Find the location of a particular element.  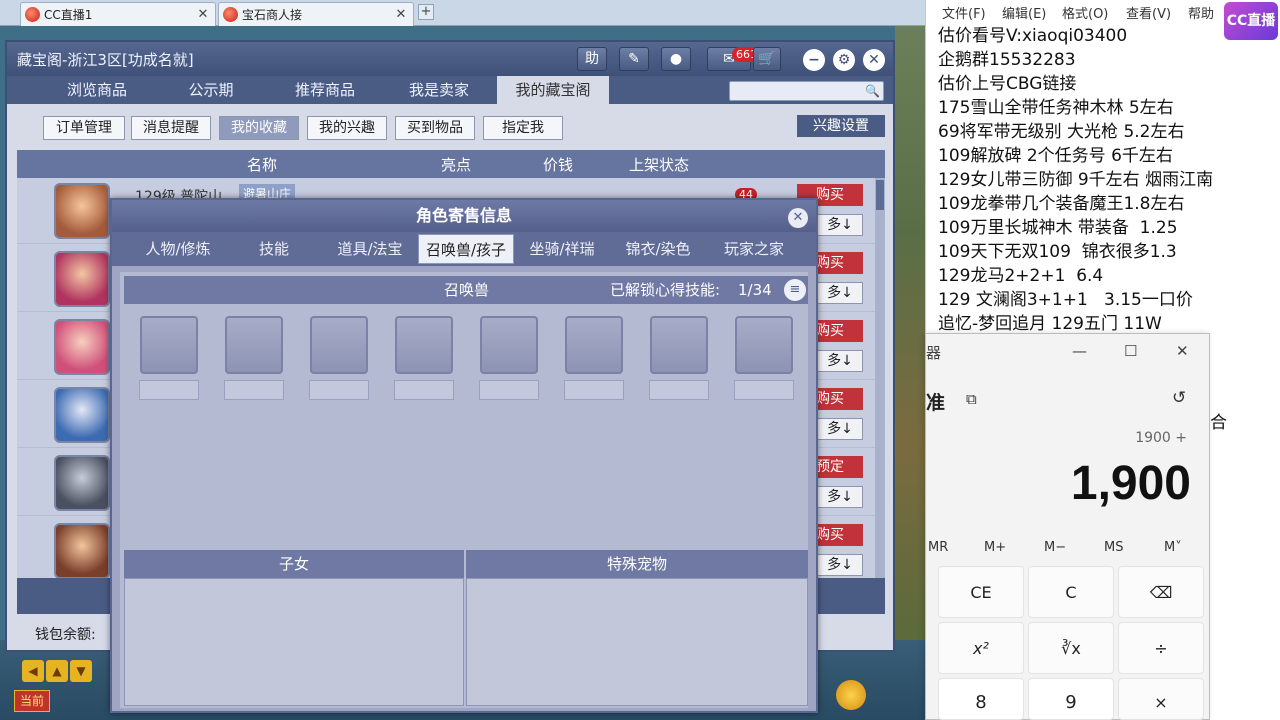

tab-skills: 技能 is located at coordinates (274, 249).